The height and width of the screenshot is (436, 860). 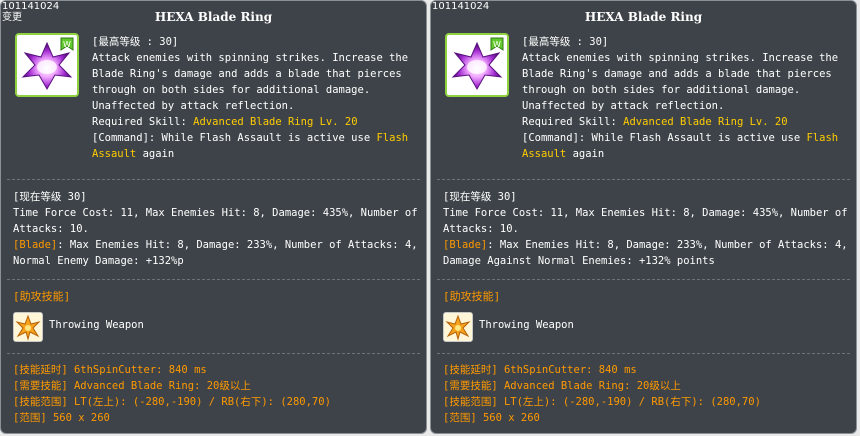 What do you see at coordinates (98, 261) in the screenshot?
I see `blade-line: Normal Enemy Damage: +132%p` at bounding box center [98, 261].